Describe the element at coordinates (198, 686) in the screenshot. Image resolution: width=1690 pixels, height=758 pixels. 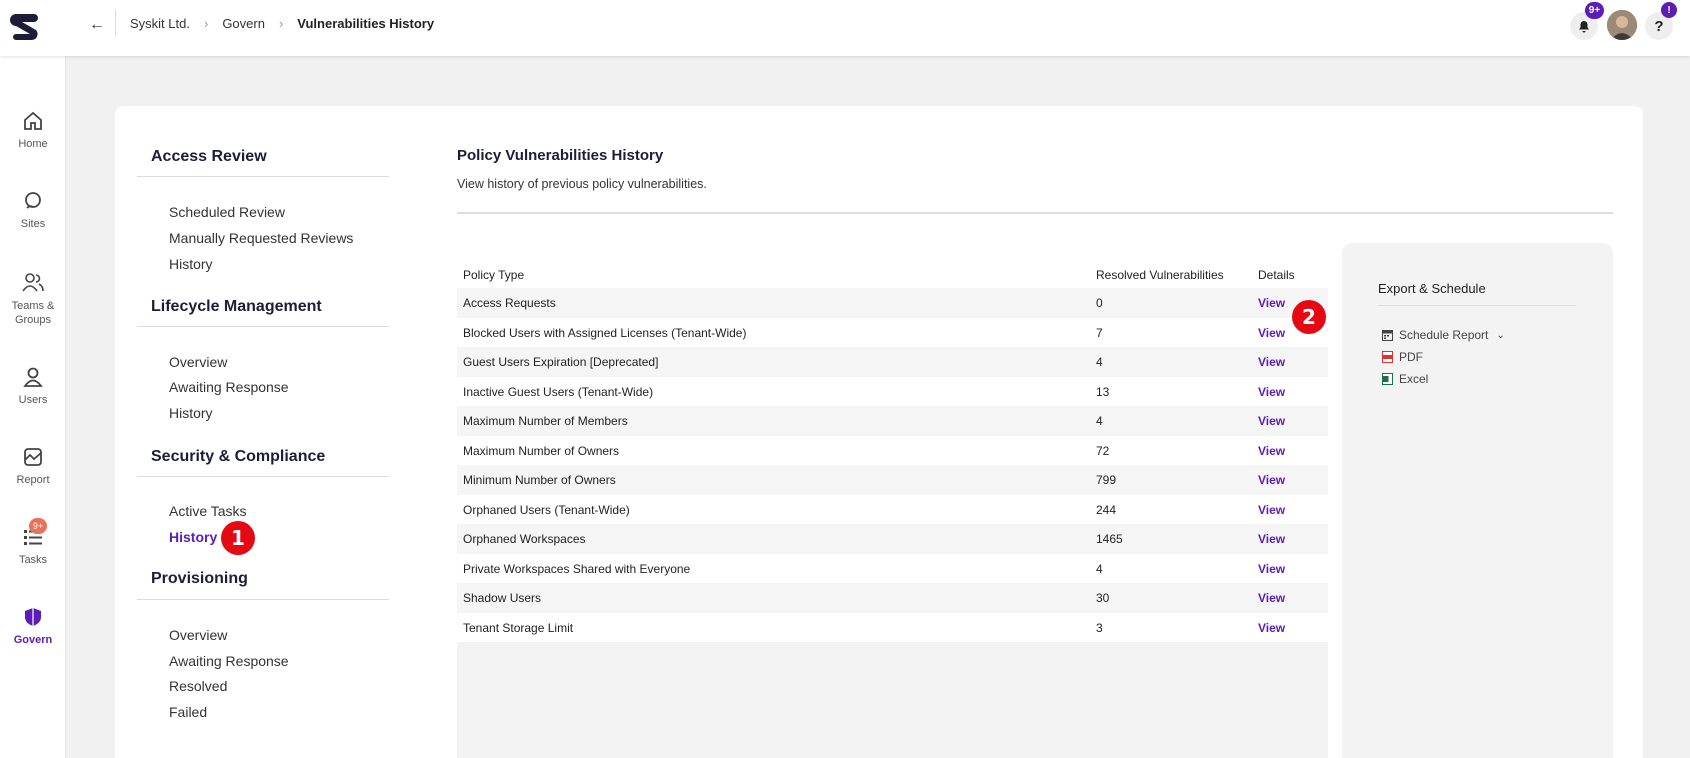
I see `sub-item-provisioning-resolved: Resolved` at that location.